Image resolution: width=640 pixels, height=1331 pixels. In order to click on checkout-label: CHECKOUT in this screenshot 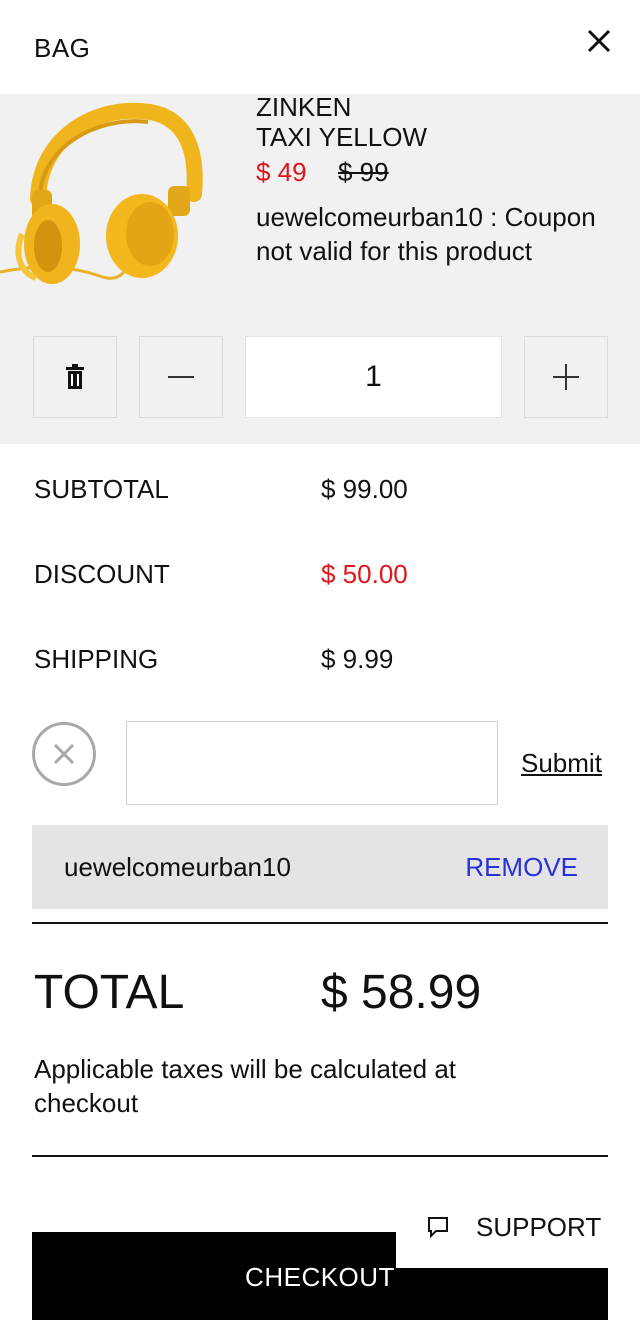, I will do `click(320, 1277)`.